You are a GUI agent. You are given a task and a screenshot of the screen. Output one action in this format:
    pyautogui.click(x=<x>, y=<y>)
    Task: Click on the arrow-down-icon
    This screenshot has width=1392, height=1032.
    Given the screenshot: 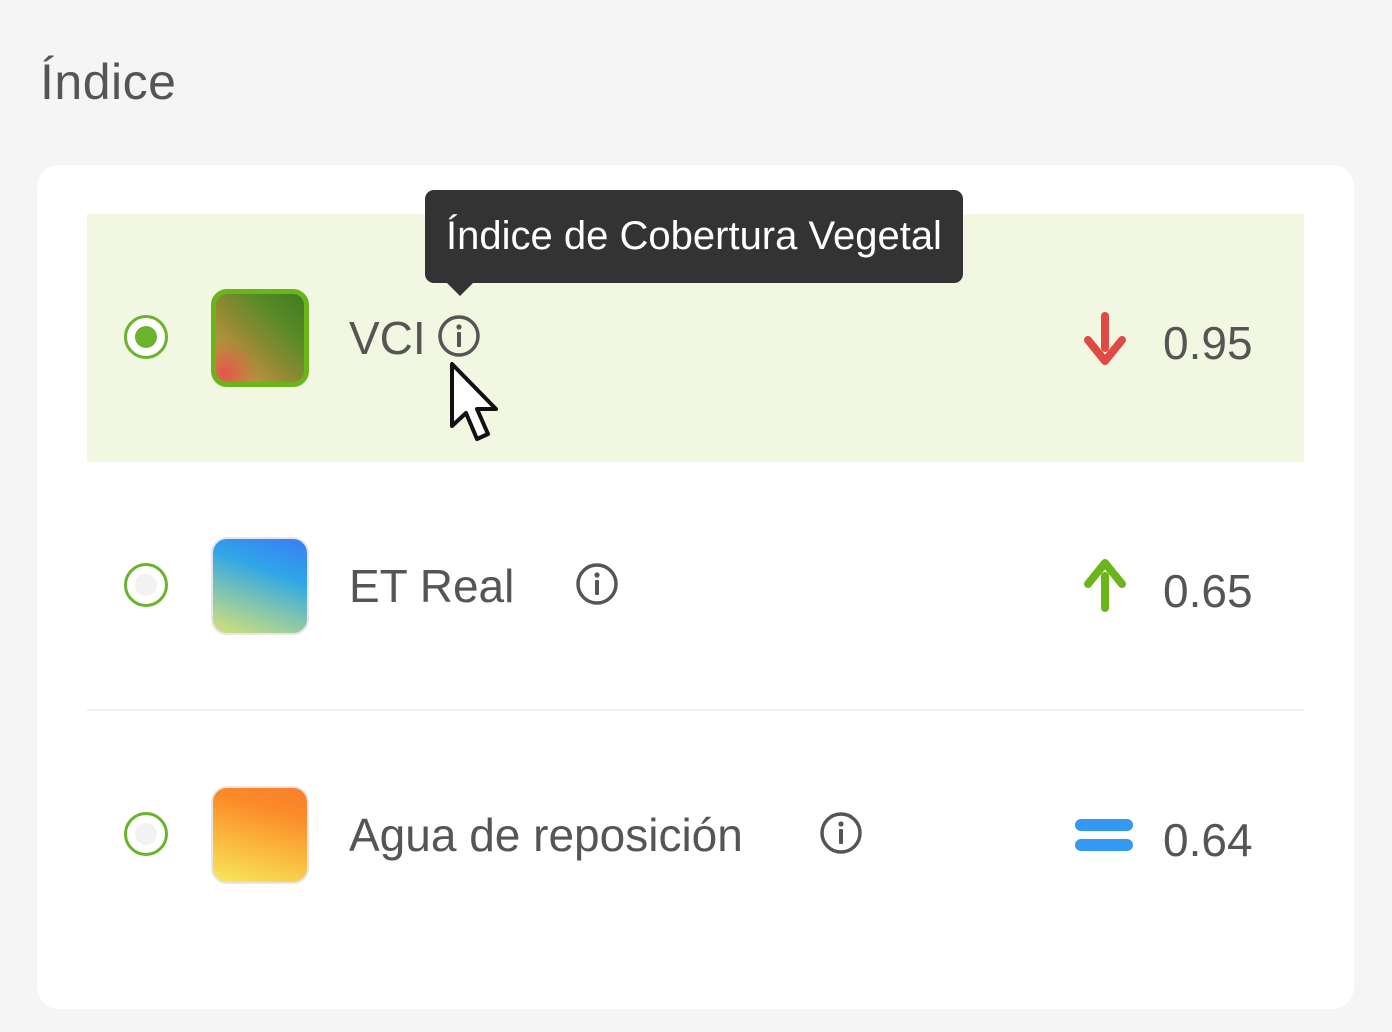 What is the action you would take?
    pyautogui.click(x=1105, y=338)
    